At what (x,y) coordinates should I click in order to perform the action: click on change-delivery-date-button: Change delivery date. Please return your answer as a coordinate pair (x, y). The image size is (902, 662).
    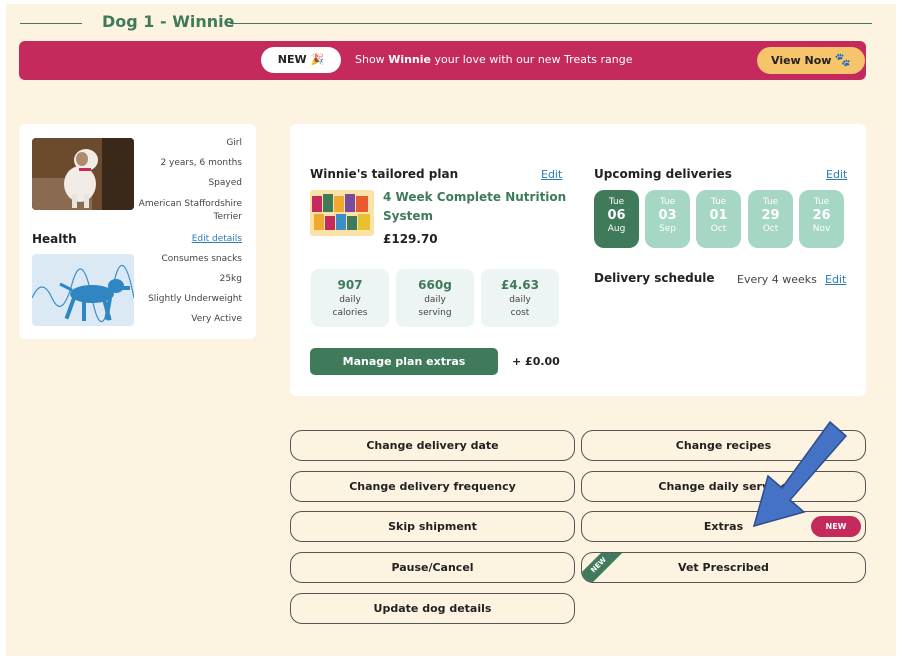
    Looking at the image, I should click on (432, 445).